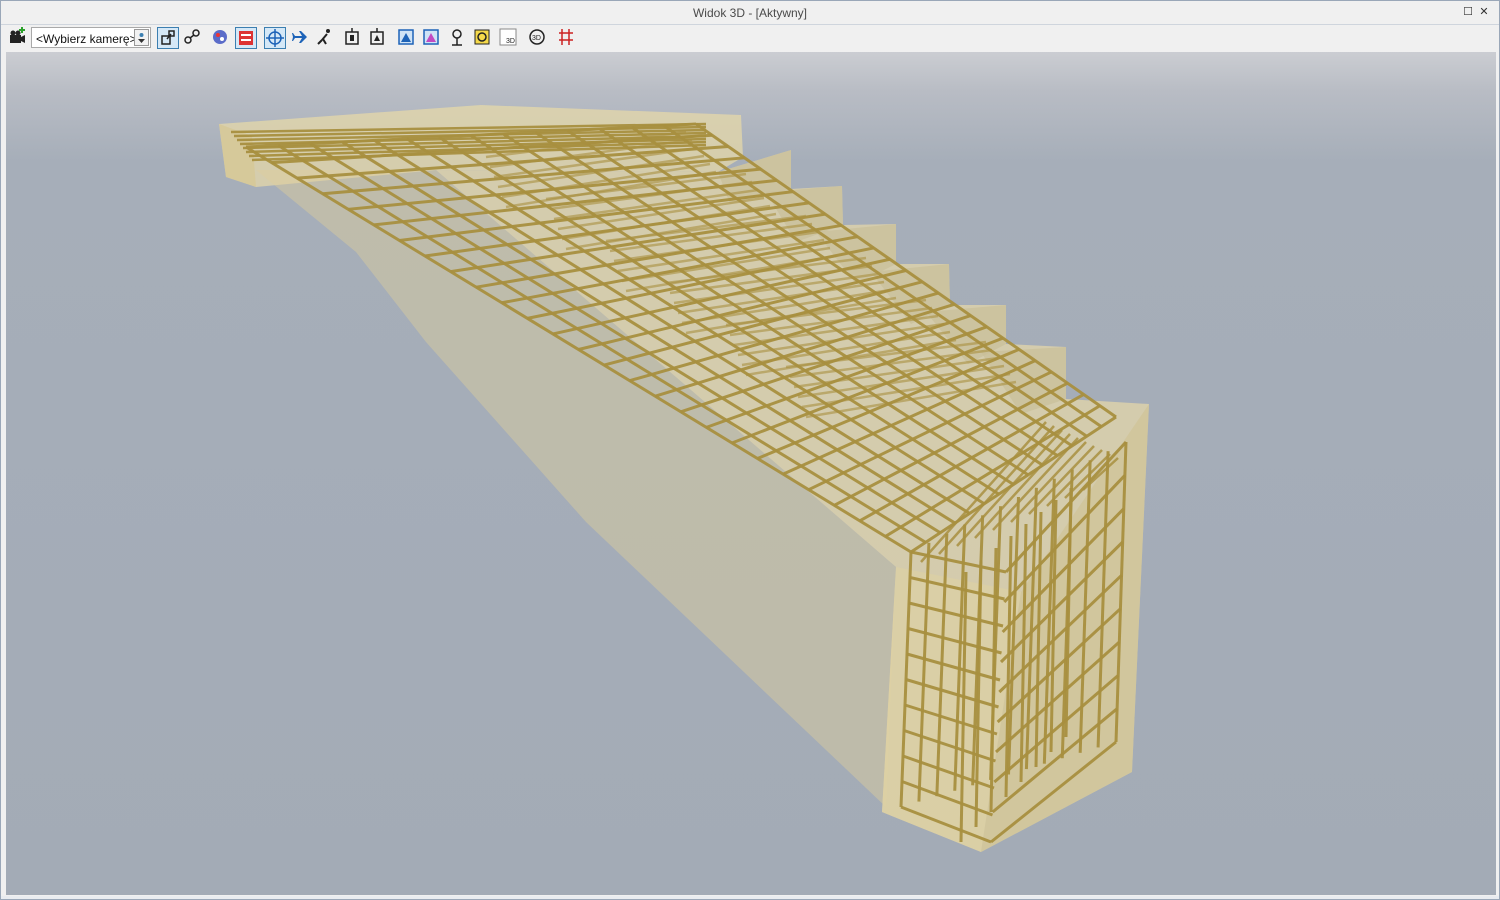 Image resolution: width=1500 pixels, height=900 pixels. What do you see at coordinates (1484, 12) in the screenshot?
I see `close-button: ✕` at bounding box center [1484, 12].